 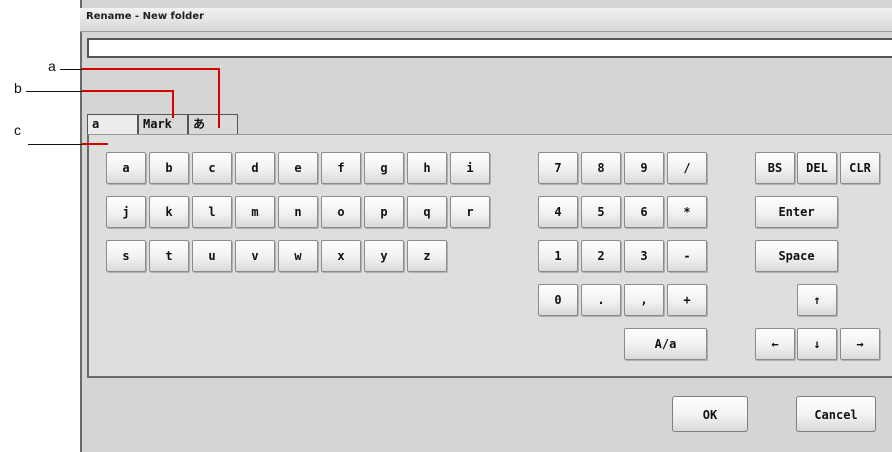 I want to click on key-period: ., so click(x=601, y=300).